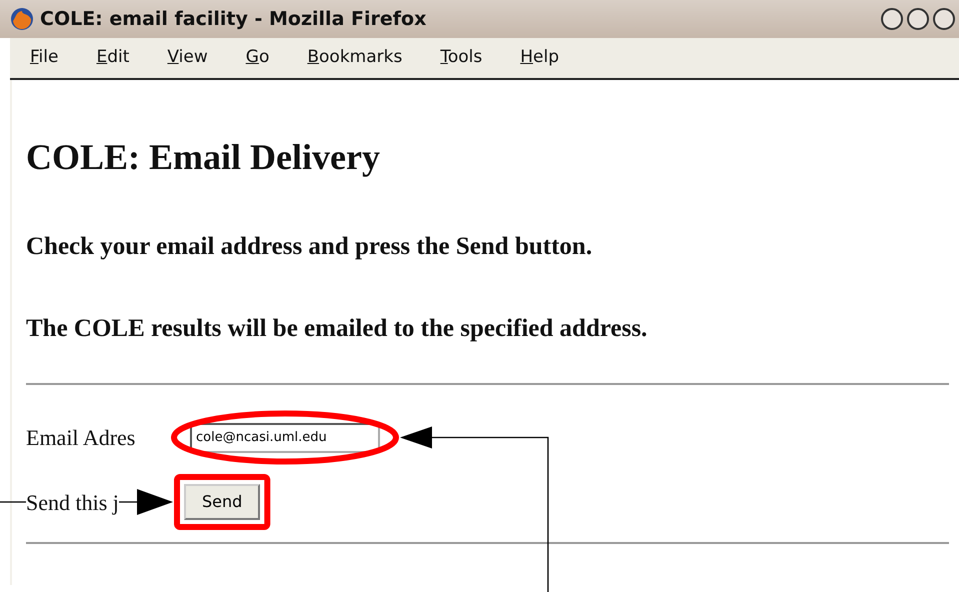  Describe the element at coordinates (918, 19) in the screenshot. I see `maximize-button` at that location.